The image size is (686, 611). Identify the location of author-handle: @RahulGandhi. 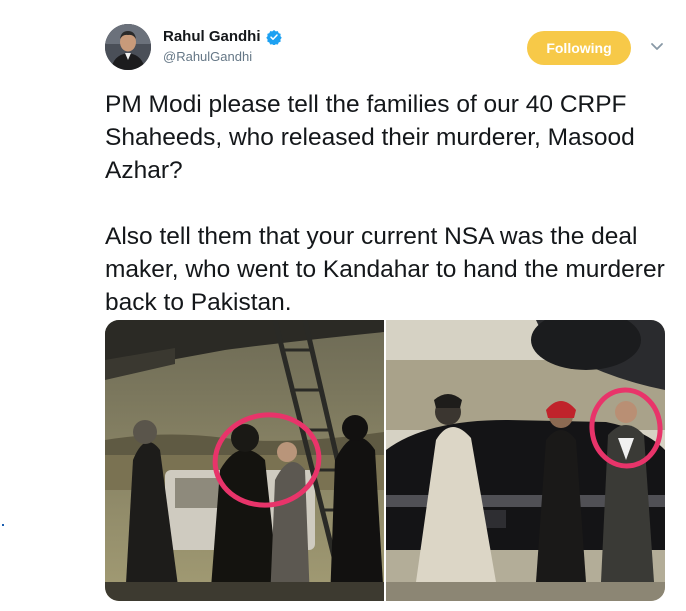
(222, 56).